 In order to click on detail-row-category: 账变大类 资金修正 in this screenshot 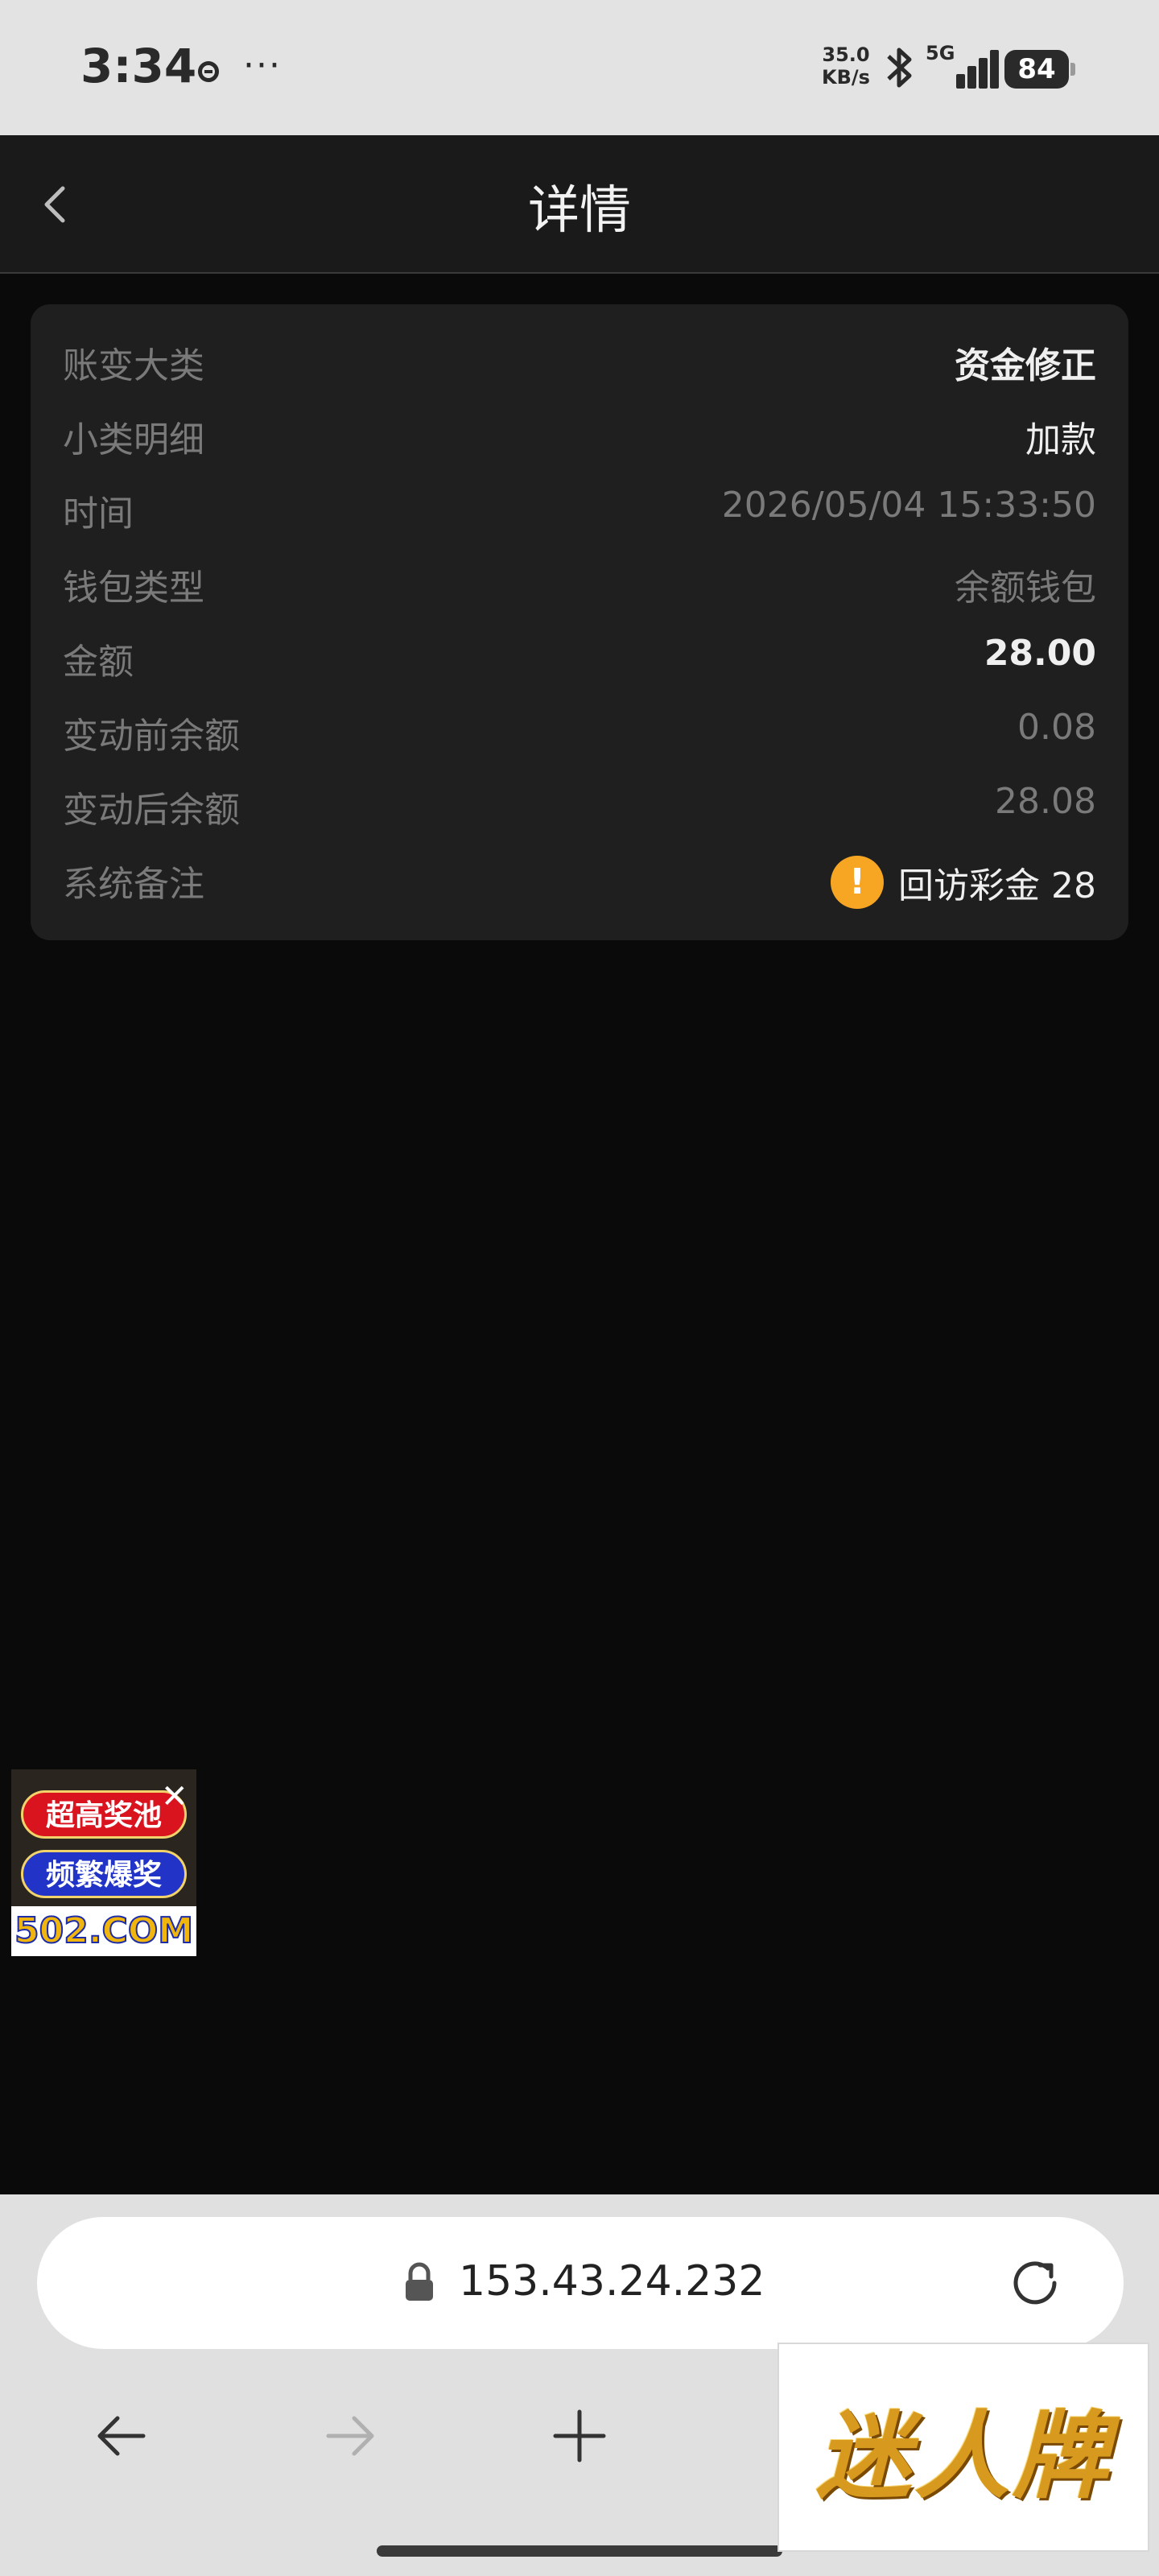, I will do `click(579, 357)`.